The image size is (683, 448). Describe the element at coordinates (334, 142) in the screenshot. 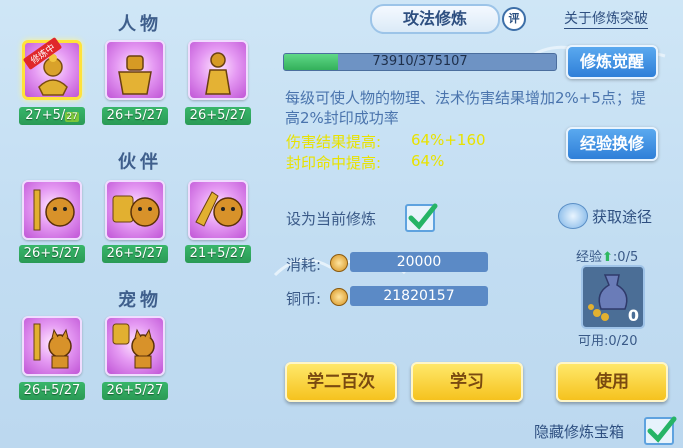

I see `stat-damage-label: 伤害结果提高:` at that location.